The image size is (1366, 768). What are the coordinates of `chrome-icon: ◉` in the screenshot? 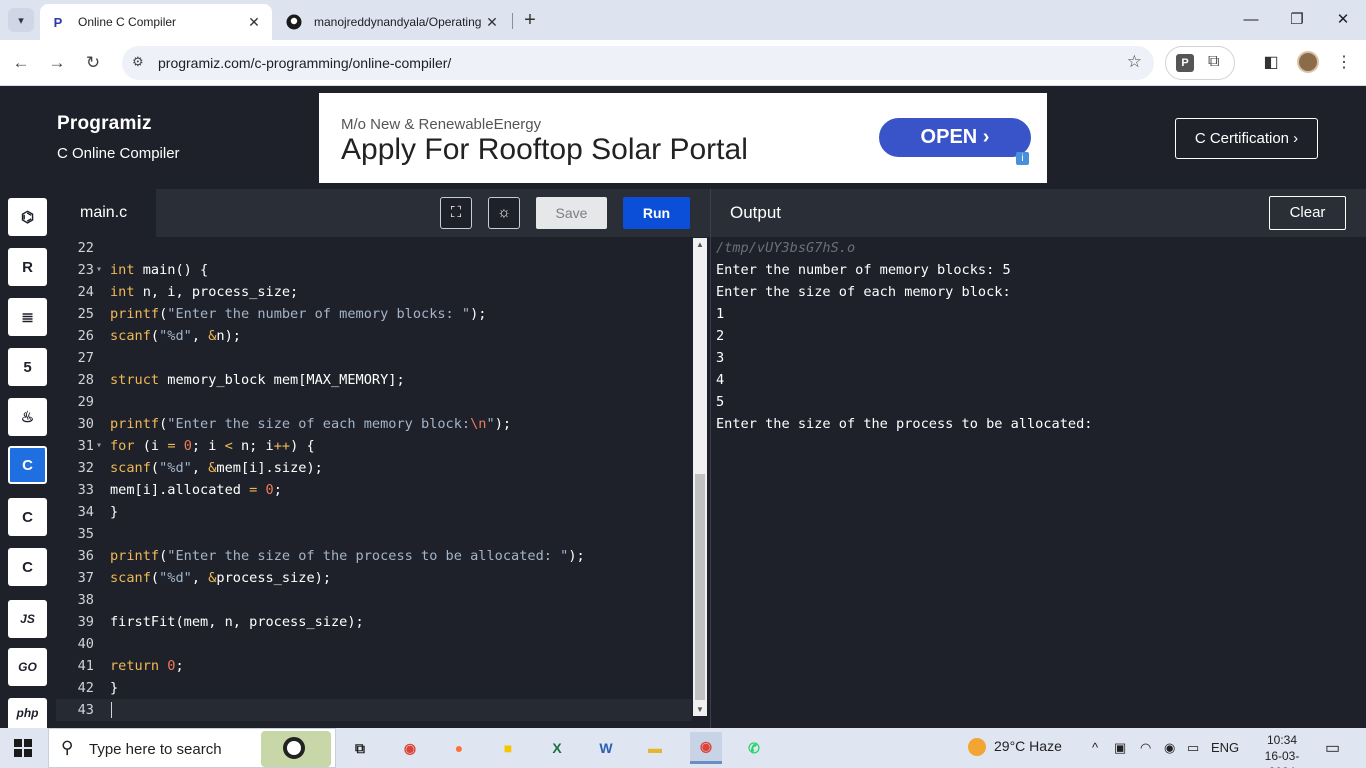 It's located at (410, 748).